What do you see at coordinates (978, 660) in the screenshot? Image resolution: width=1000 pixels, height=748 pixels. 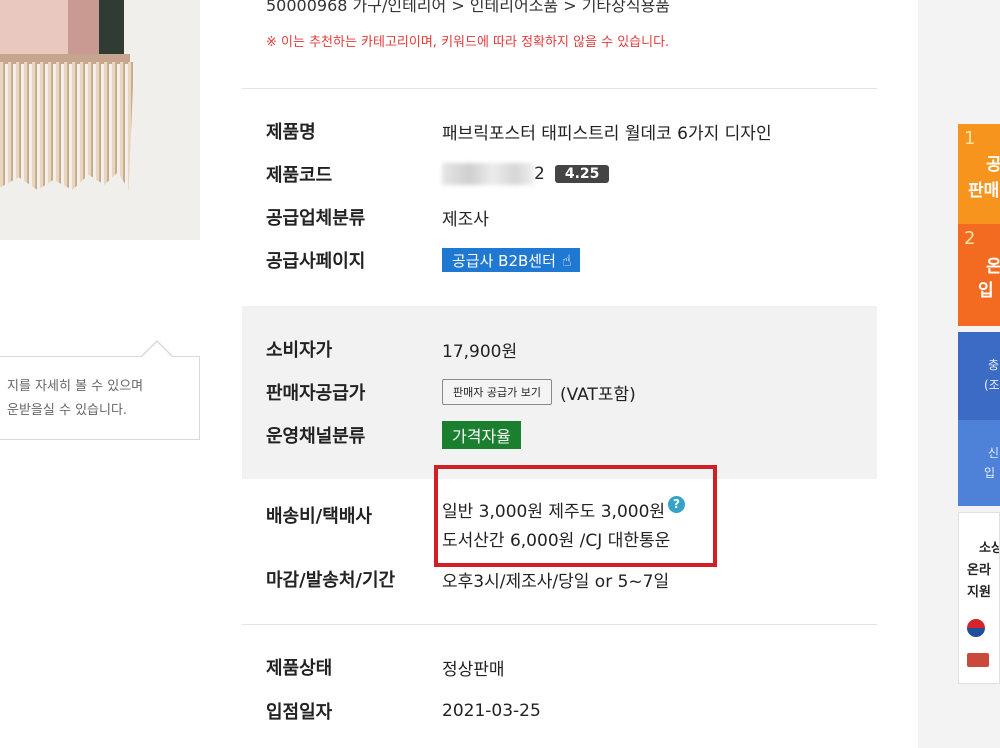 I see `agency-logo-icon` at bounding box center [978, 660].